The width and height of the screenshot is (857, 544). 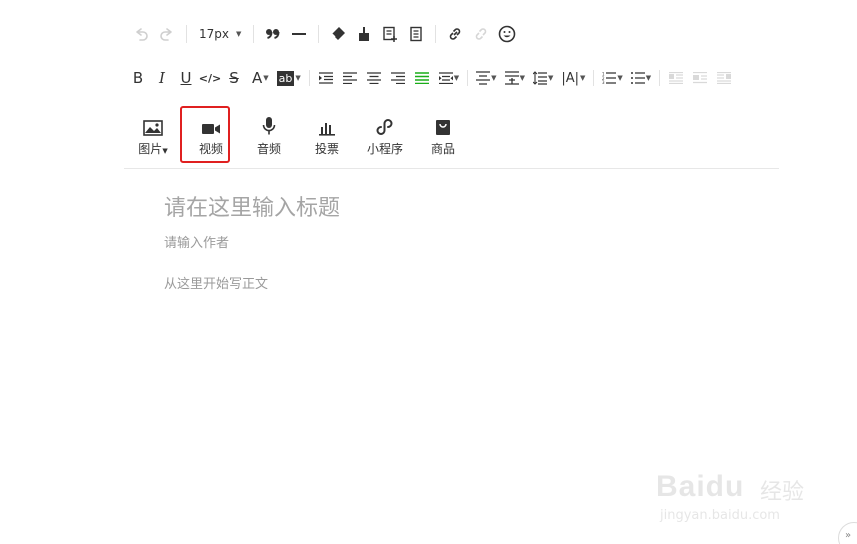 I want to click on title-input: 请在这里输入标题, so click(x=252, y=206).